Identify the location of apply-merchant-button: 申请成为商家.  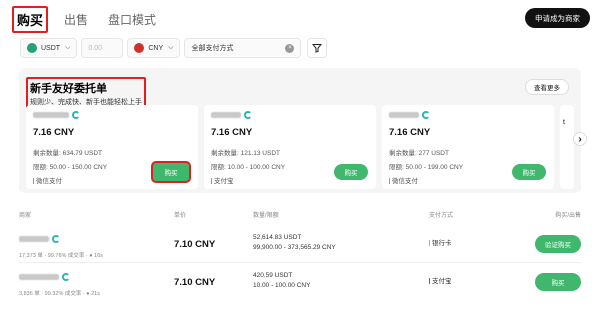
(557, 18).